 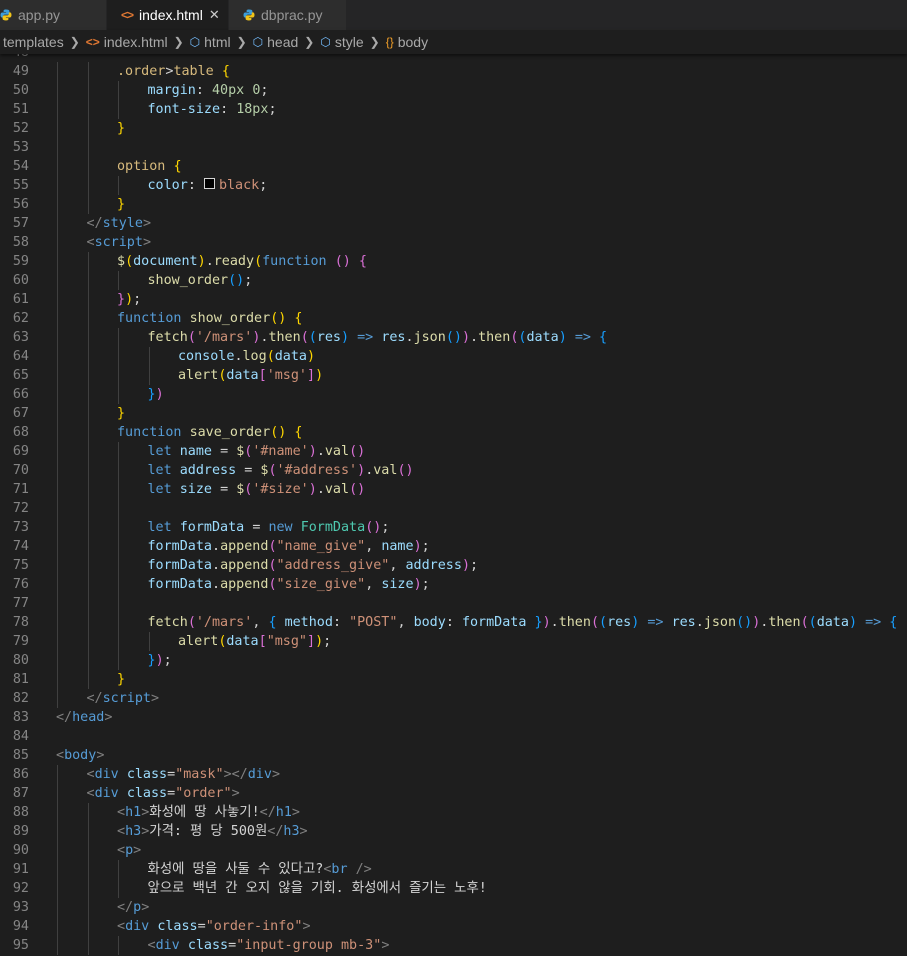 What do you see at coordinates (453, 926) in the screenshot?
I see `code-line: 94 <div class="order-info">` at bounding box center [453, 926].